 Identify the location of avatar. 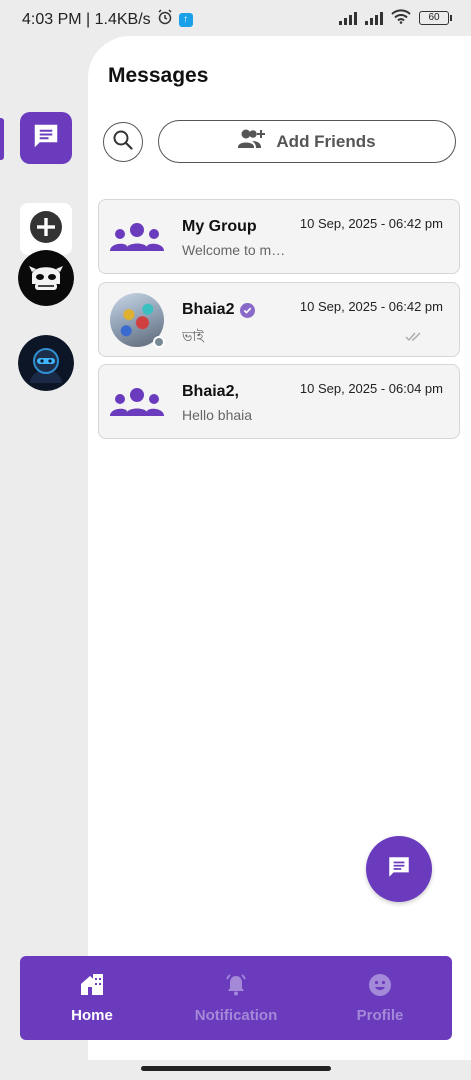
(137, 320).